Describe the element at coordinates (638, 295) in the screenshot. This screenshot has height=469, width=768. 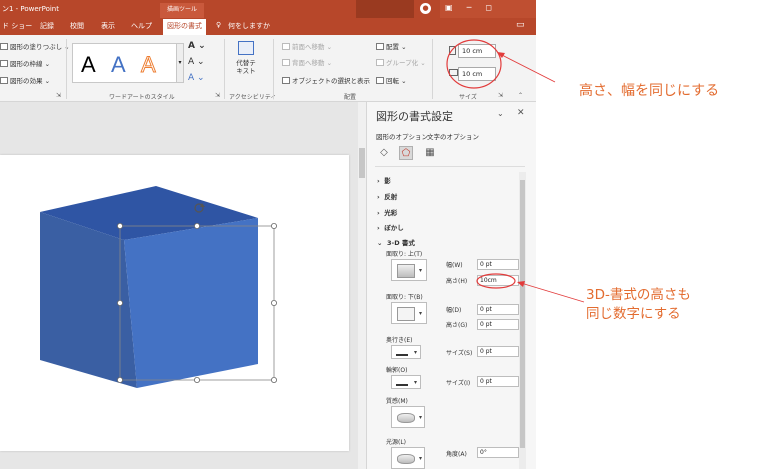
I see `annotation-note-2-line-1: 3D-書式の高さも` at that location.